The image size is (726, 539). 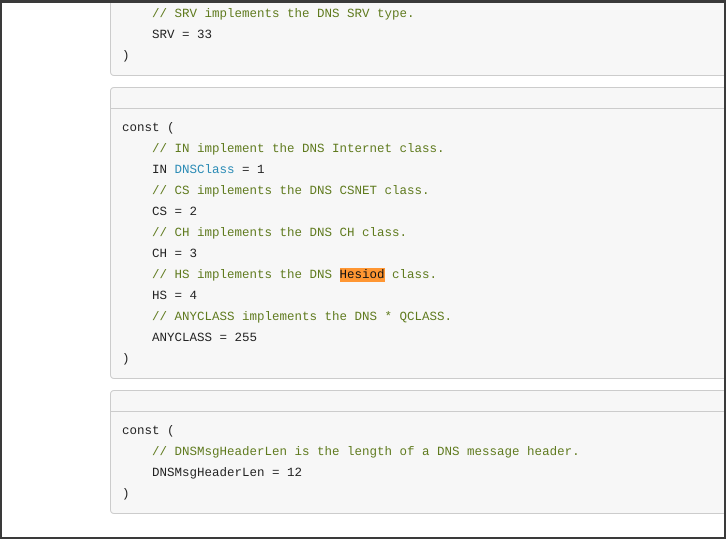 I want to click on code-line: CH = 3, so click(x=174, y=254).